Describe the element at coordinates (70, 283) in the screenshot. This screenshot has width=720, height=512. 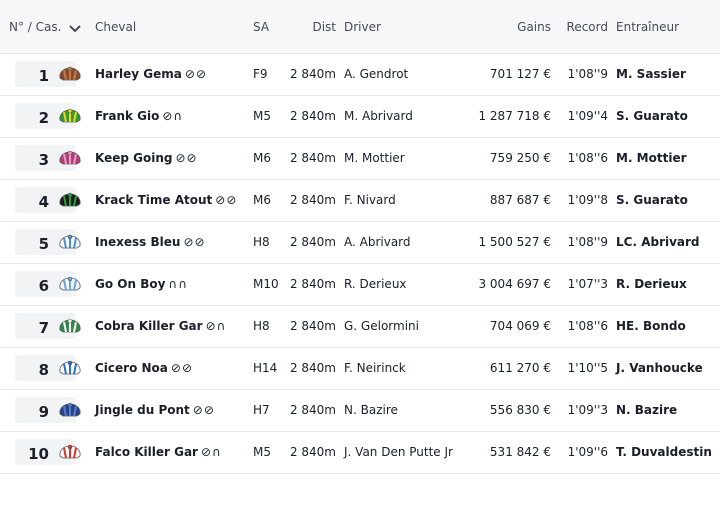
I see `jockey-silk-white-blue-dots-icon` at that location.